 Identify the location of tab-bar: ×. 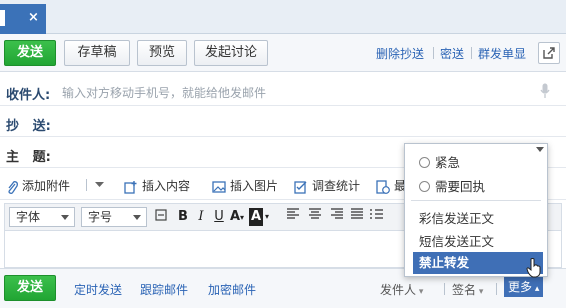
(283, 17).